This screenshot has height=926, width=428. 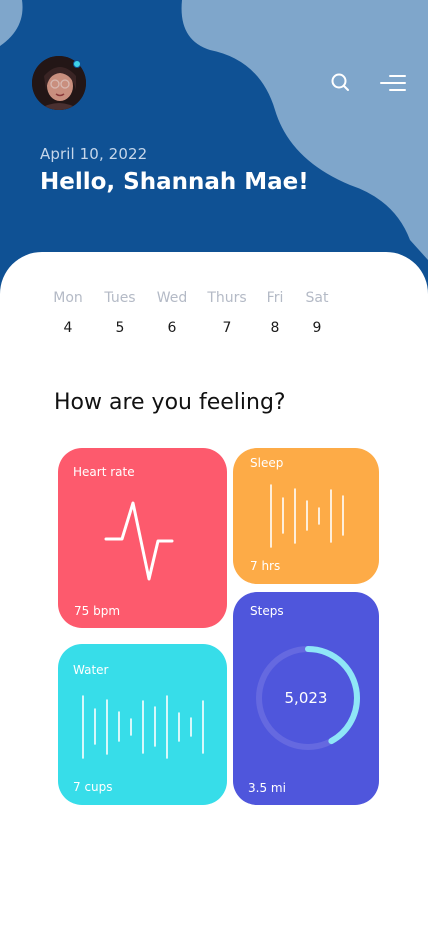 I want to click on day-number: 9, so click(x=317, y=328).